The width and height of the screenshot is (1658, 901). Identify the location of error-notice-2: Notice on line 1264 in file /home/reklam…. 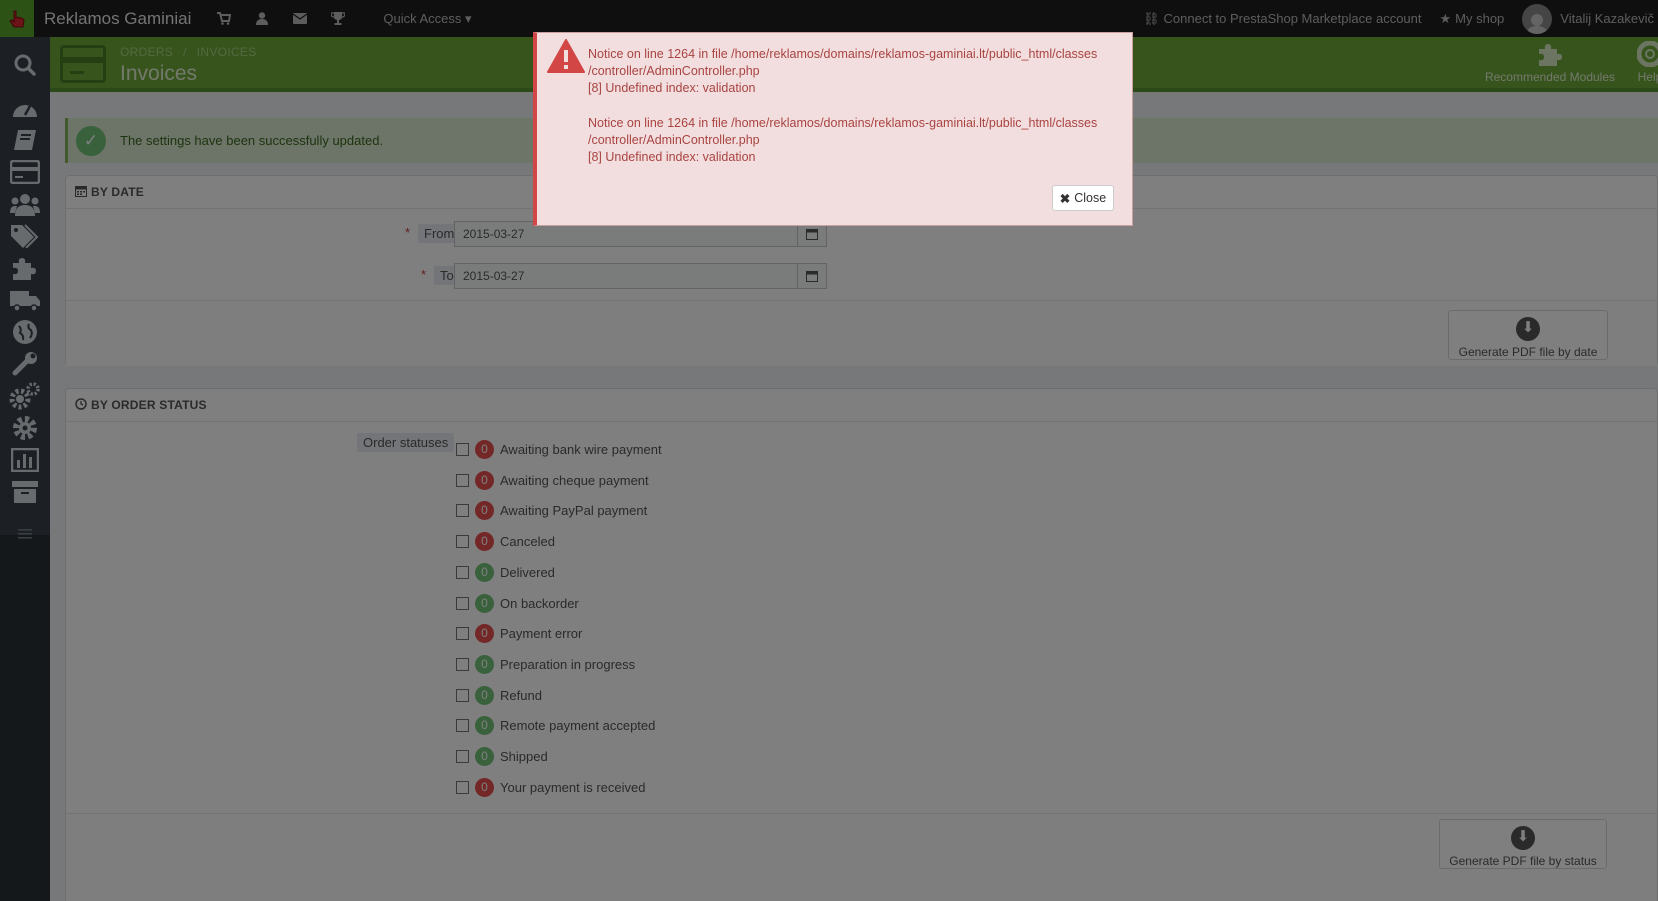
(853, 140).